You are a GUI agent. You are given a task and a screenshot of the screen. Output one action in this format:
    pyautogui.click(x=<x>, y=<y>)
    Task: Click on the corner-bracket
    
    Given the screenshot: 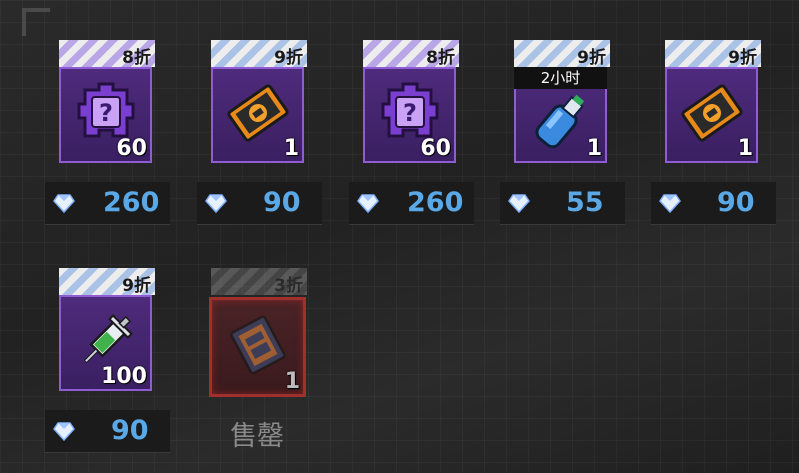 What is the action you would take?
    pyautogui.click(x=36, y=22)
    